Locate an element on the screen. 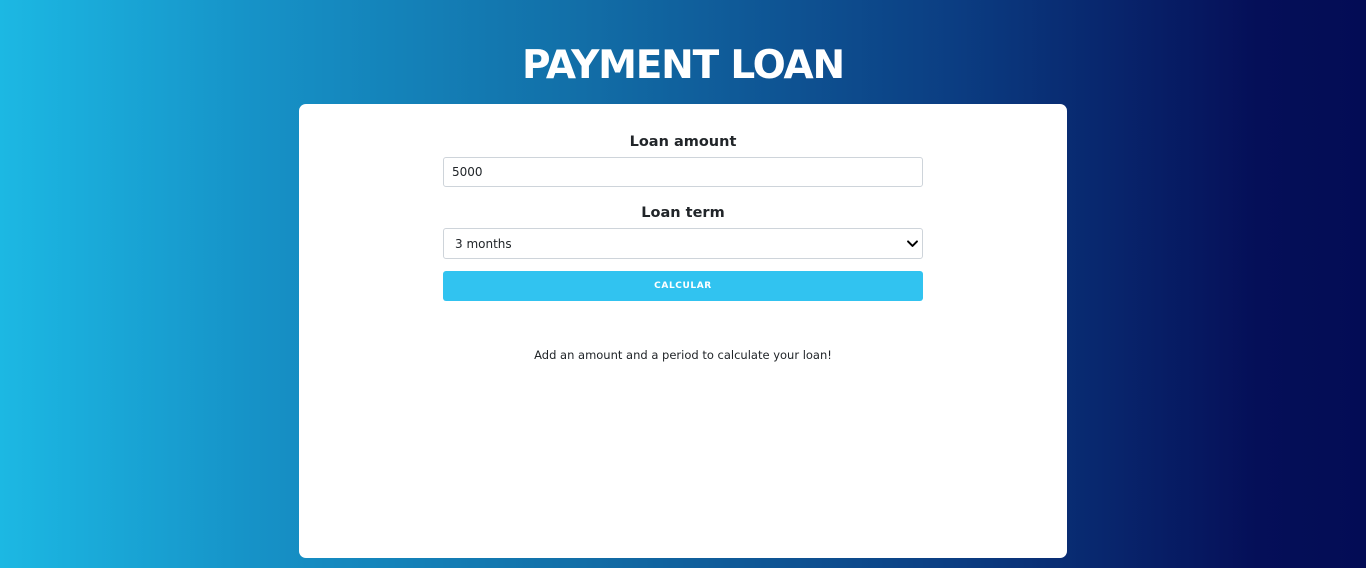 The height and width of the screenshot is (568, 1366). loan-amount-input is located at coordinates (683, 172).